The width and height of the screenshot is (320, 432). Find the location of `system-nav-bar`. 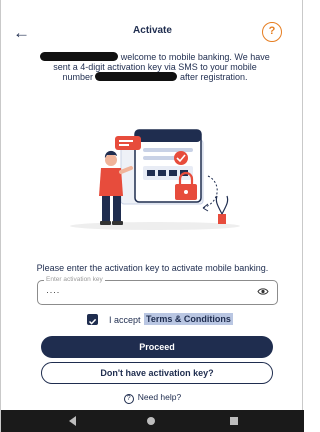

system-nav-bar is located at coordinates (152, 421).